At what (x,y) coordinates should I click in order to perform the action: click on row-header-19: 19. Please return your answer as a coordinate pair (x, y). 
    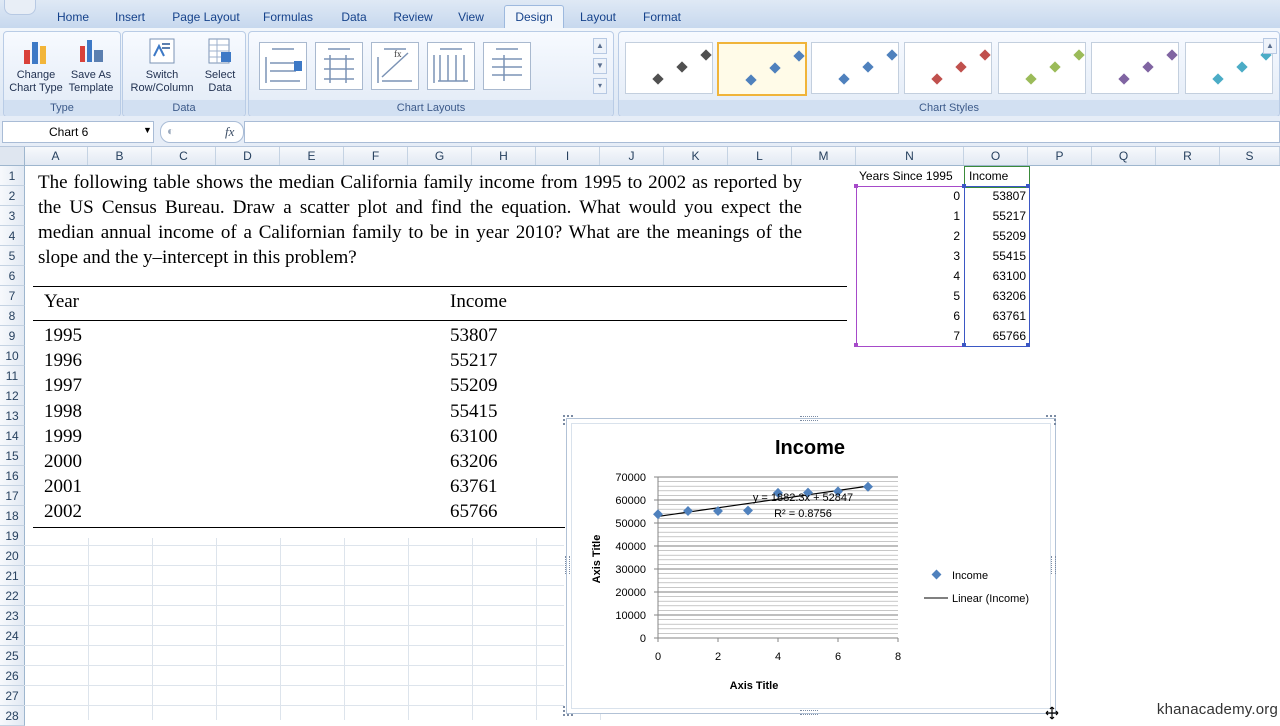
    Looking at the image, I should click on (12, 536).